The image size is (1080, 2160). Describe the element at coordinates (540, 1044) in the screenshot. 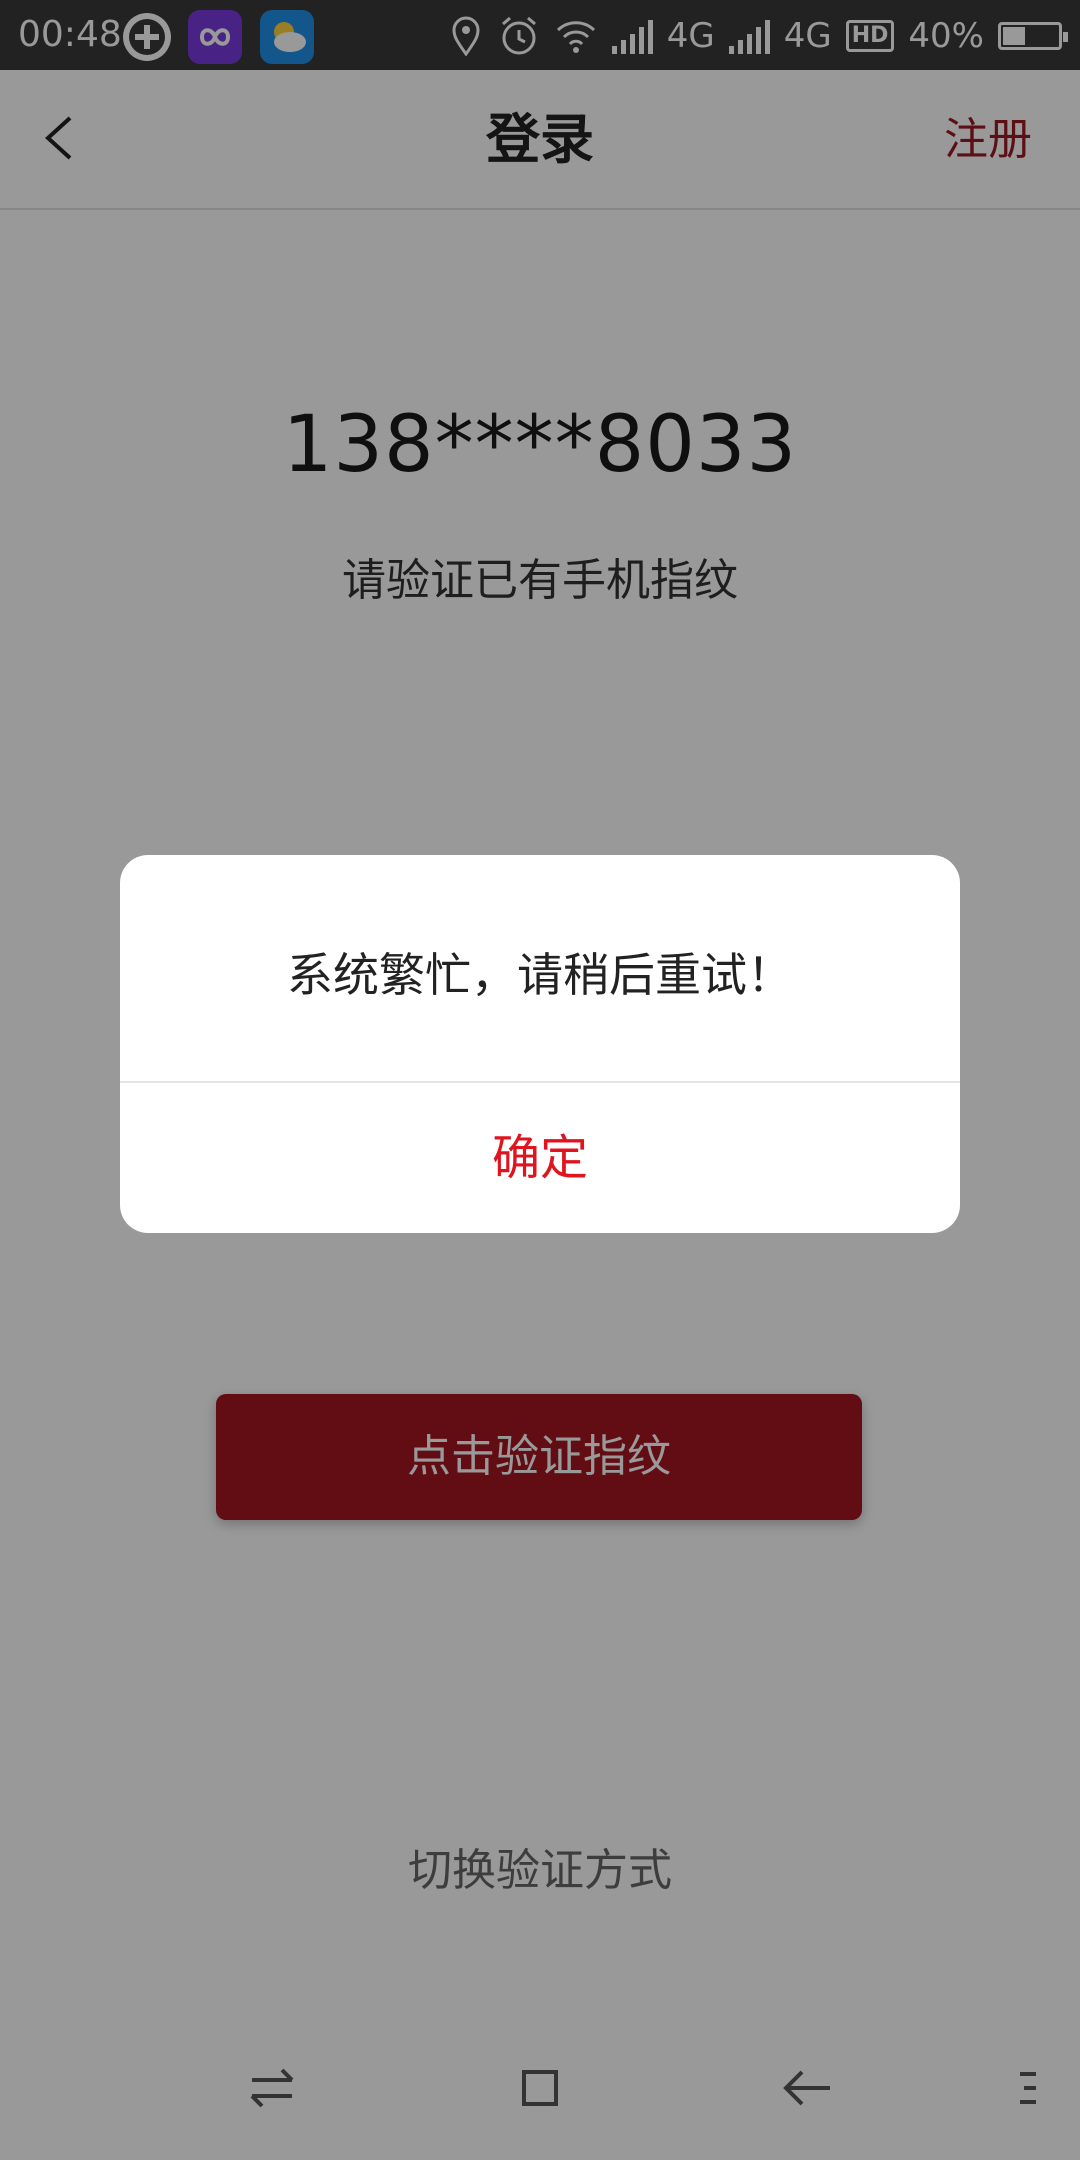

I see `alert-dialog: 系统繁忙，请稍后重试！ 确定` at that location.